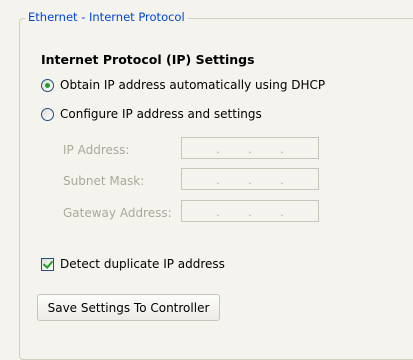  Describe the element at coordinates (96, 150) in the screenshot. I see `ip-address-label: IP Address:` at that location.